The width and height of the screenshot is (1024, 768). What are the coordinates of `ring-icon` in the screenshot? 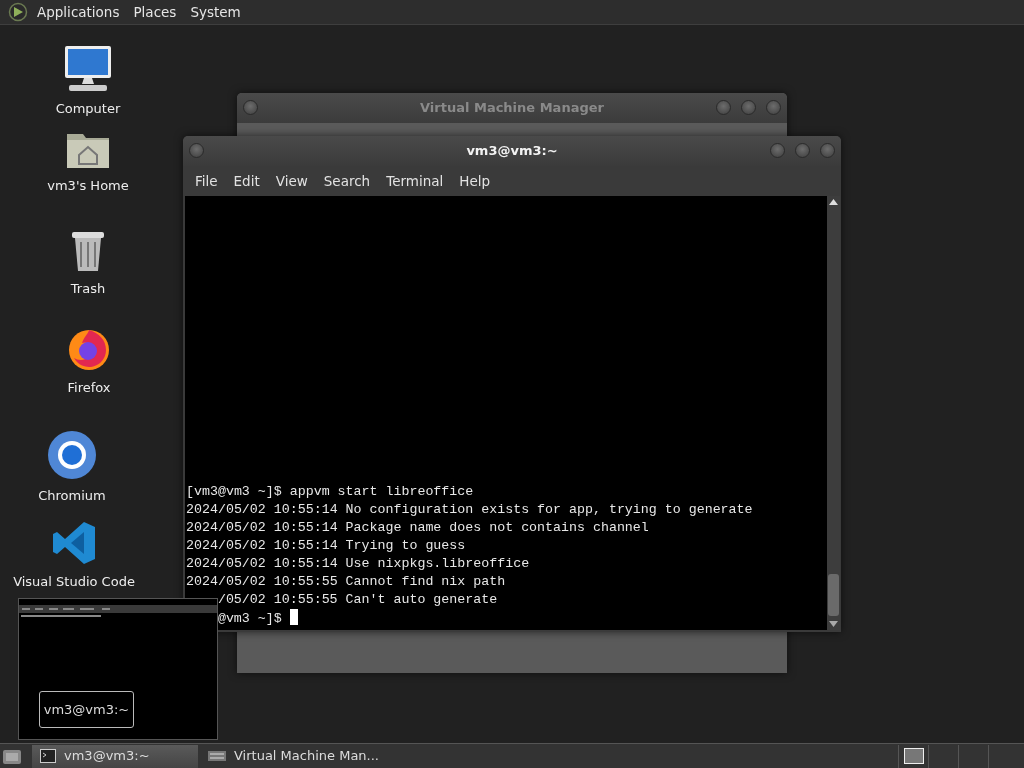 It's located at (72, 455).